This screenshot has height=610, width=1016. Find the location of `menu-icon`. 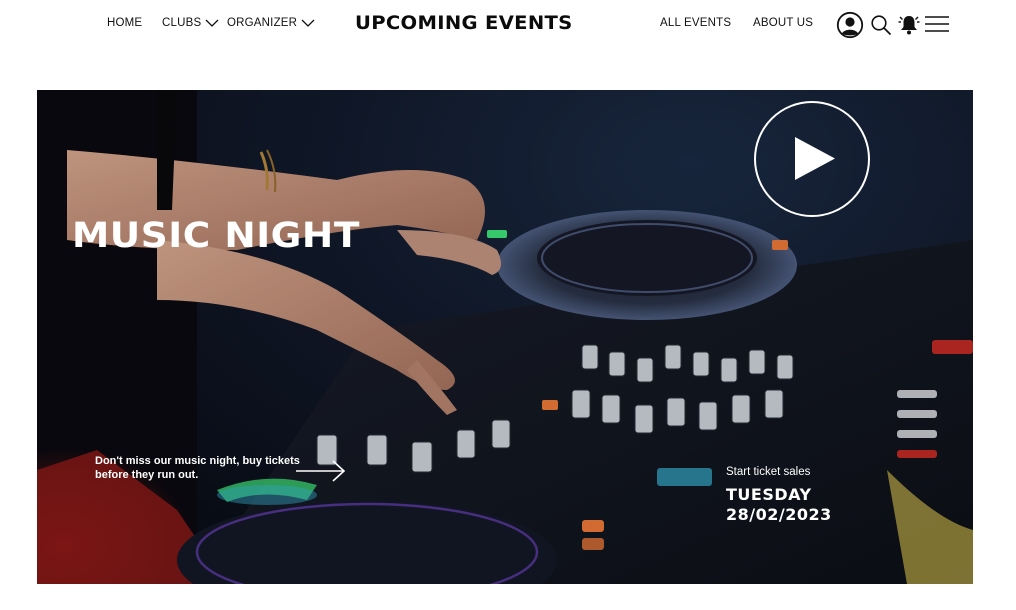

menu-icon is located at coordinates (937, 24).